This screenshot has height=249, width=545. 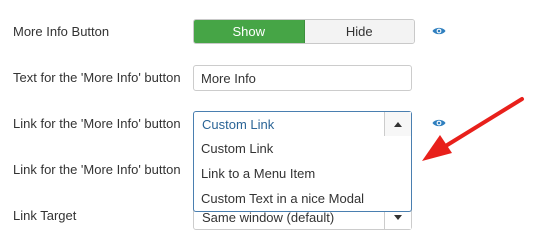 I want to click on more-info-button-label: More Info Button, so click(x=61, y=31).